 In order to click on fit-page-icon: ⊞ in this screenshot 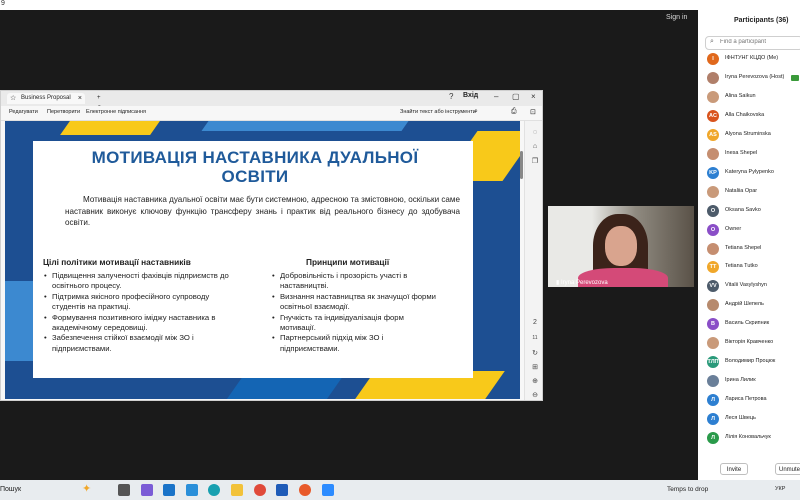, I will do `click(533, 367)`.